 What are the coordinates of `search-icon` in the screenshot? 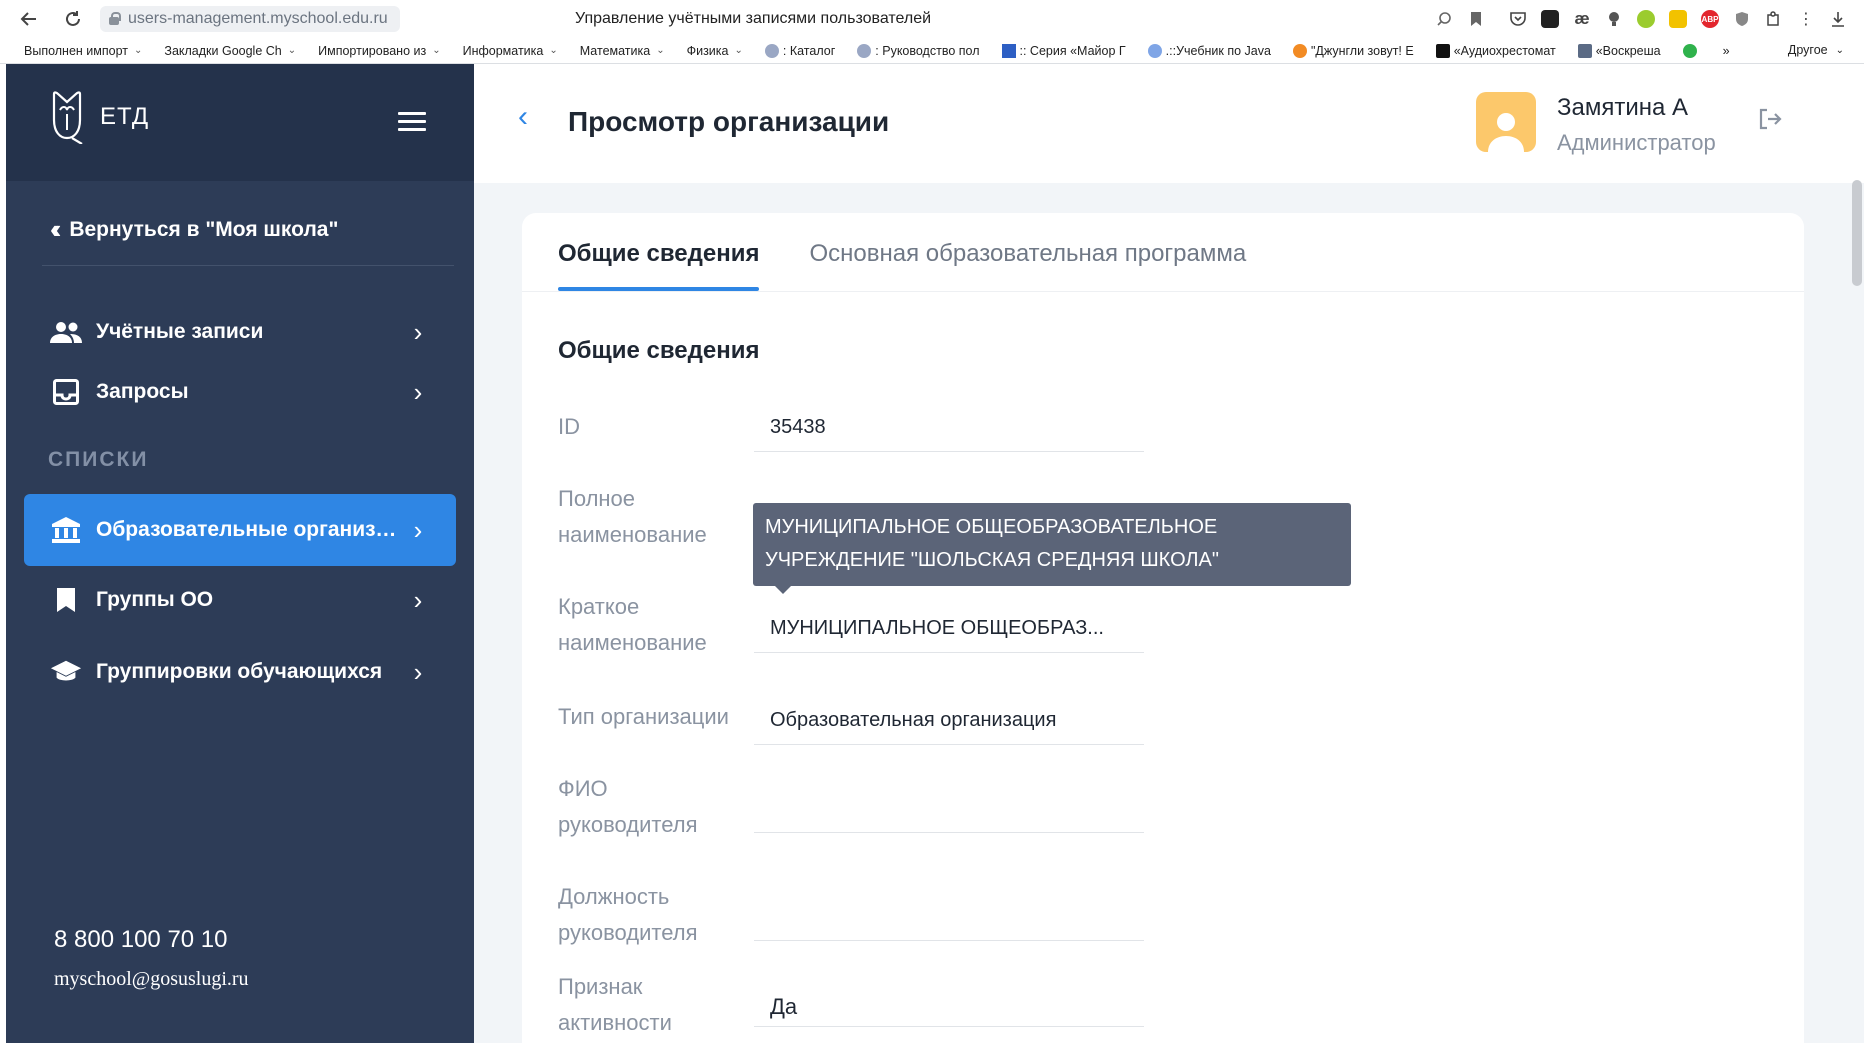 It's located at (1444, 19).